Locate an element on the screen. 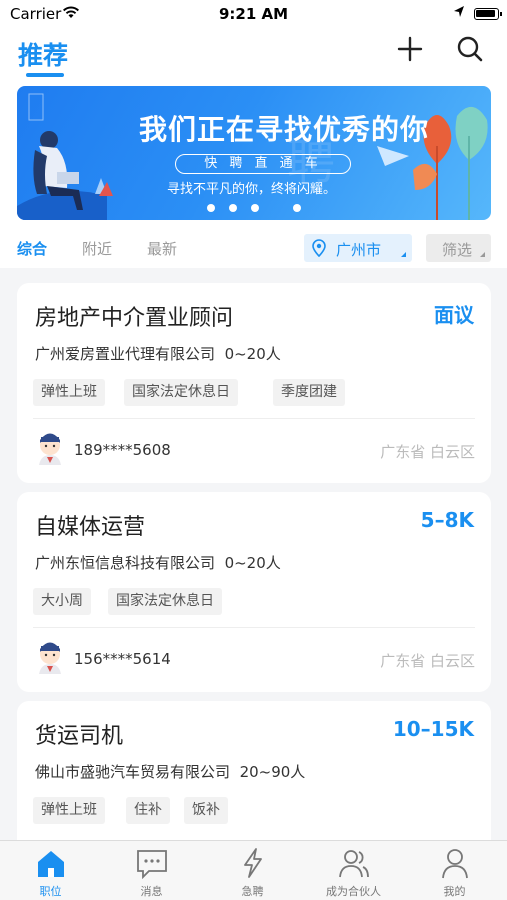 The height and width of the screenshot is (900, 507). recruiter-phone: 189****5608 is located at coordinates (122, 450).